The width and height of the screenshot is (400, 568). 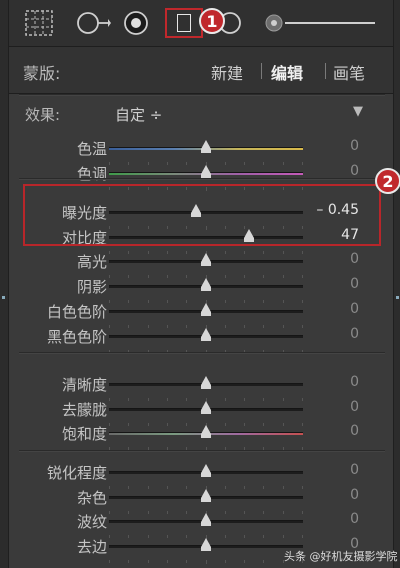 I want to click on slider-row: 波纹 0, so click(x=201, y=524).